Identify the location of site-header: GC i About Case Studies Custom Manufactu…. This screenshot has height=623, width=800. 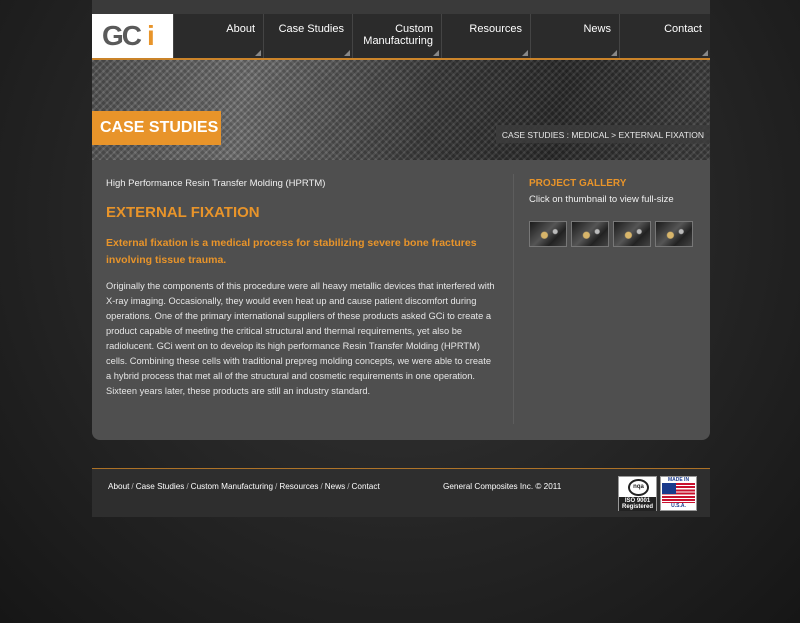
(401, 36).